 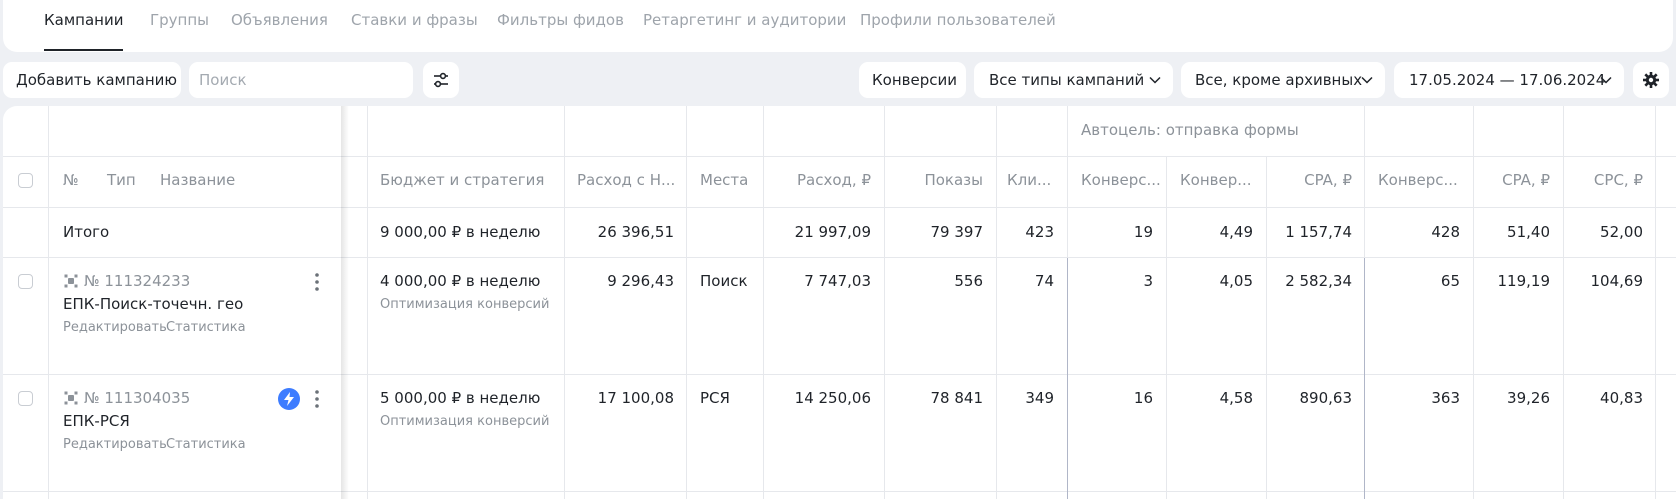 What do you see at coordinates (724, 180) in the screenshot?
I see `col-header-places: Места` at bounding box center [724, 180].